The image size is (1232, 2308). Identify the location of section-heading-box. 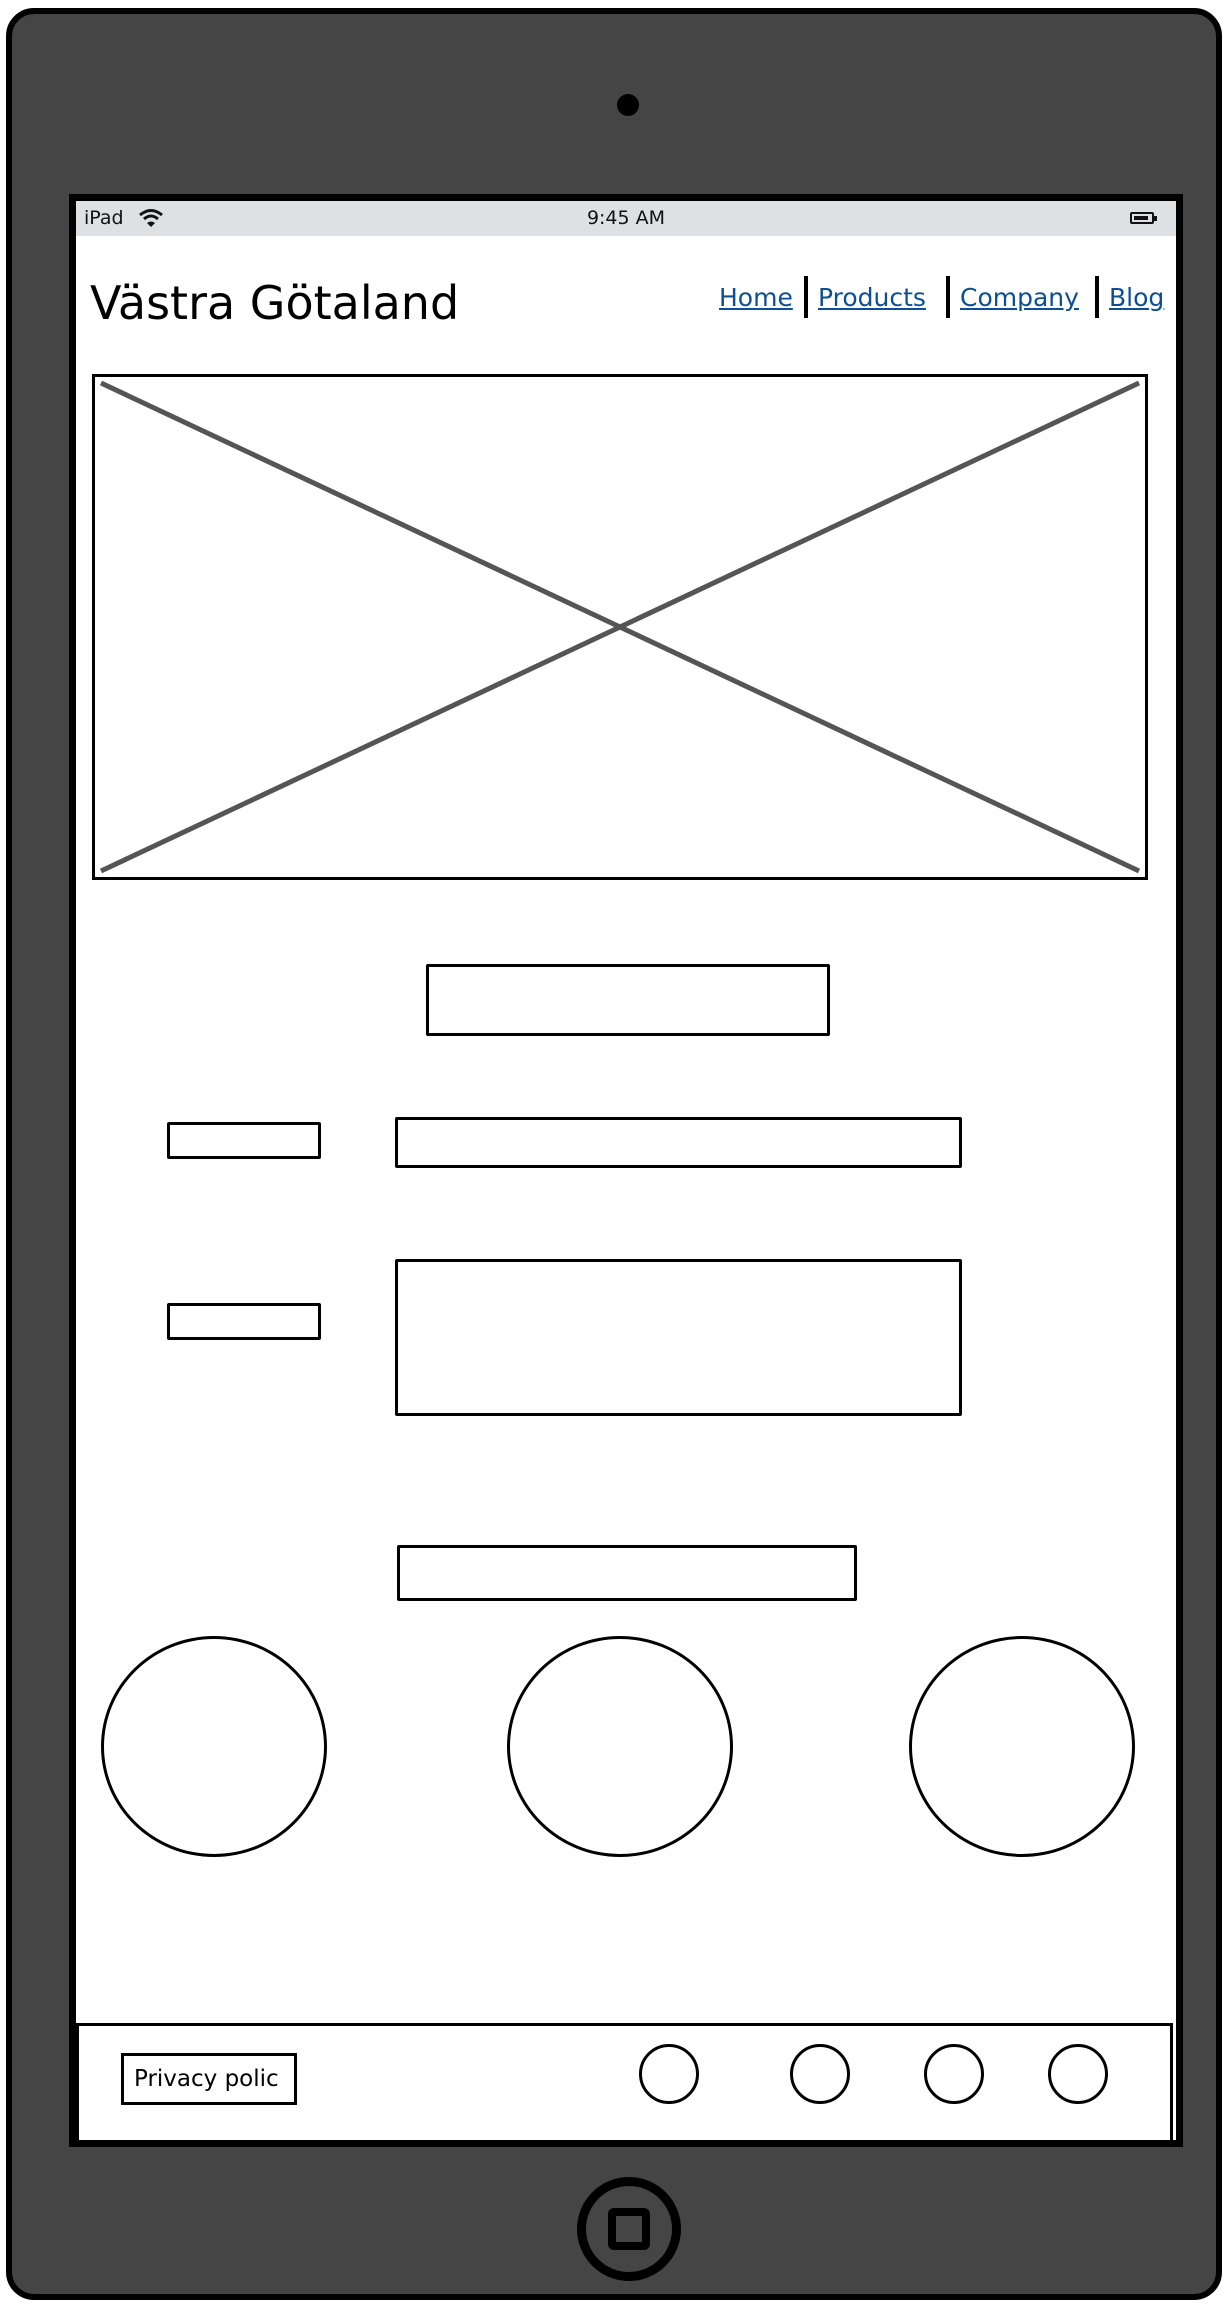
(628, 1000).